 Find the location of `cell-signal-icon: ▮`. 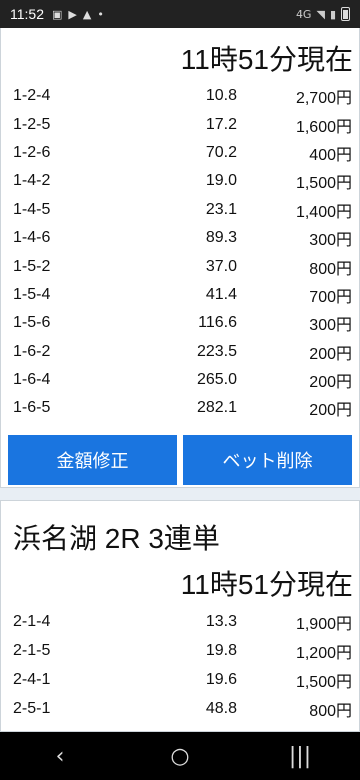

cell-signal-icon: ▮ is located at coordinates (332, 14).